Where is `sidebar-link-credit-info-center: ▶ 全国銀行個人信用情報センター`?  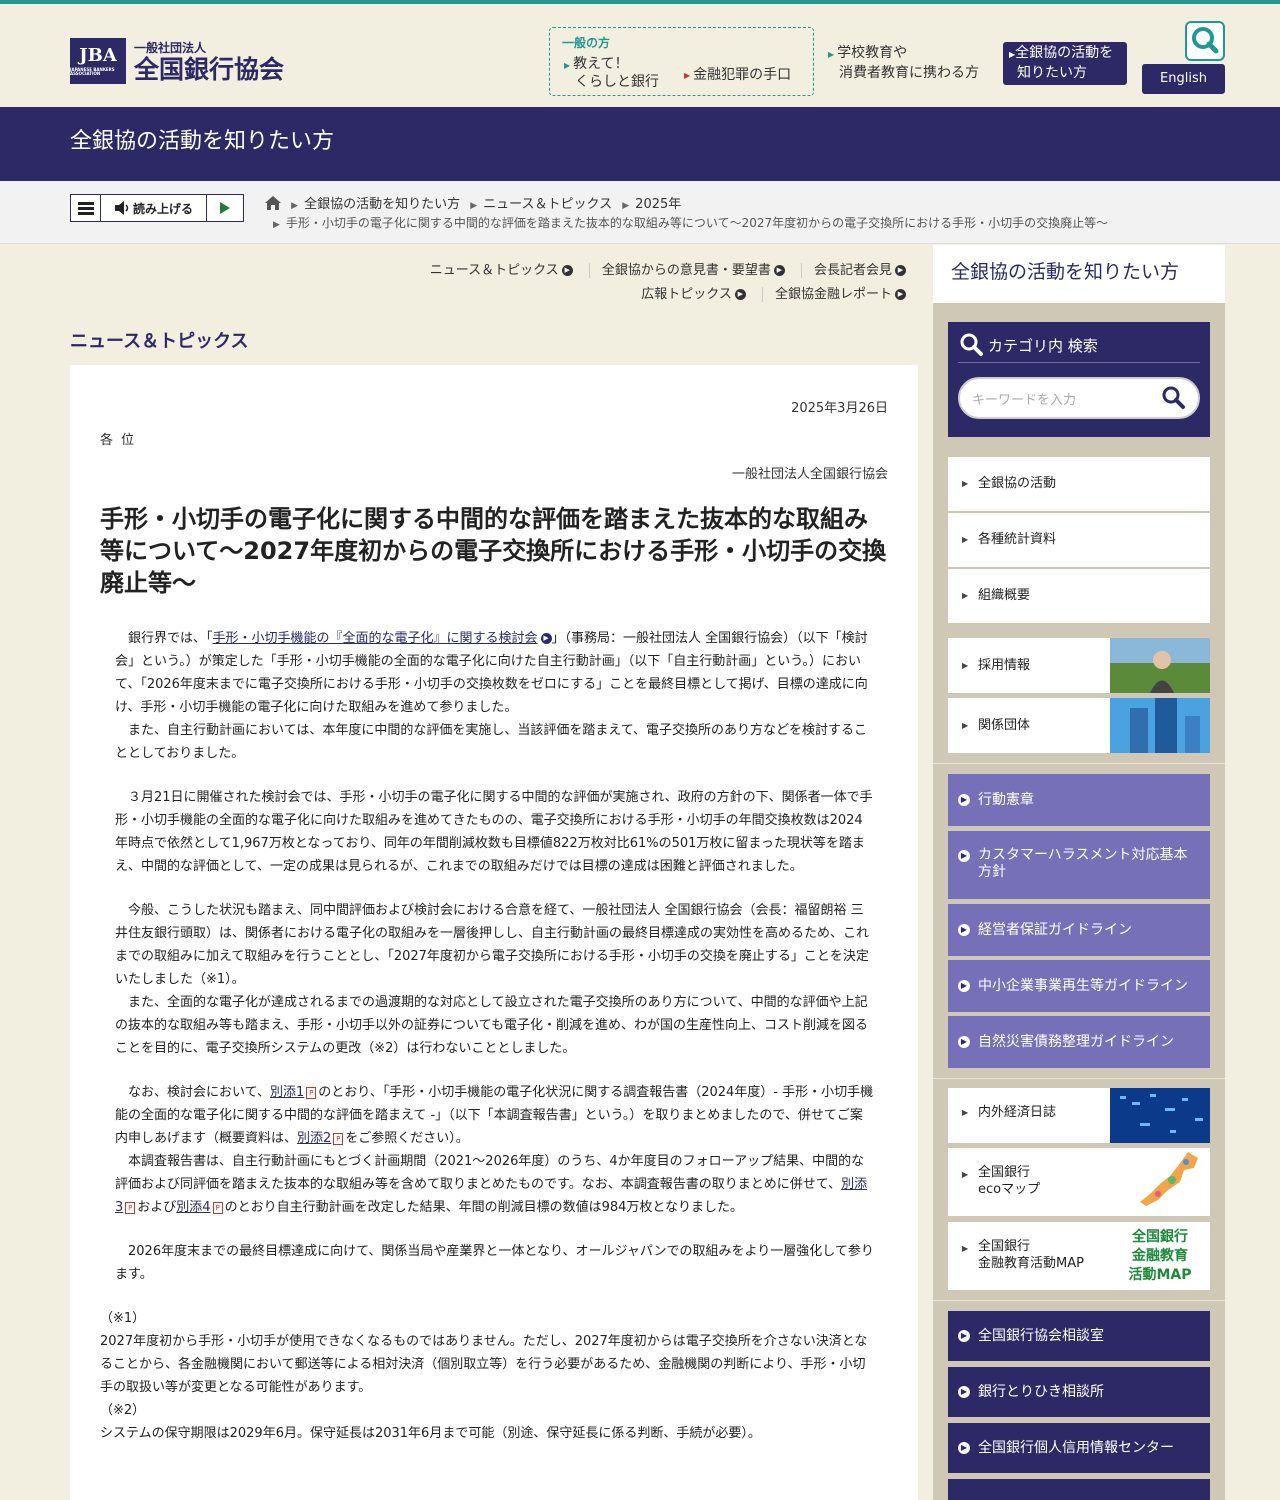
sidebar-link-credit-info-center: ▶ 全国銀行個人信用情報センター is located at coordinates (1079, 1448).